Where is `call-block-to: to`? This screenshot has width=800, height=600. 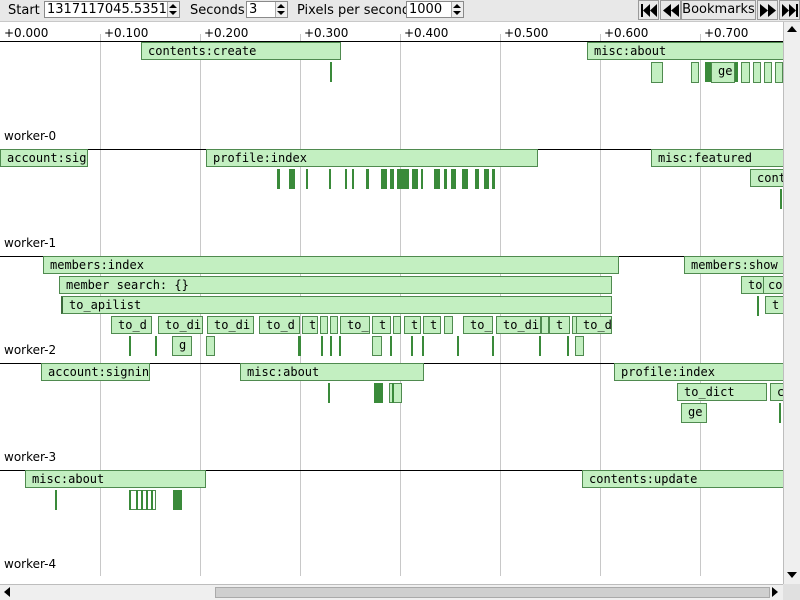 call-block-to: to is located at coordinates (752, 285).